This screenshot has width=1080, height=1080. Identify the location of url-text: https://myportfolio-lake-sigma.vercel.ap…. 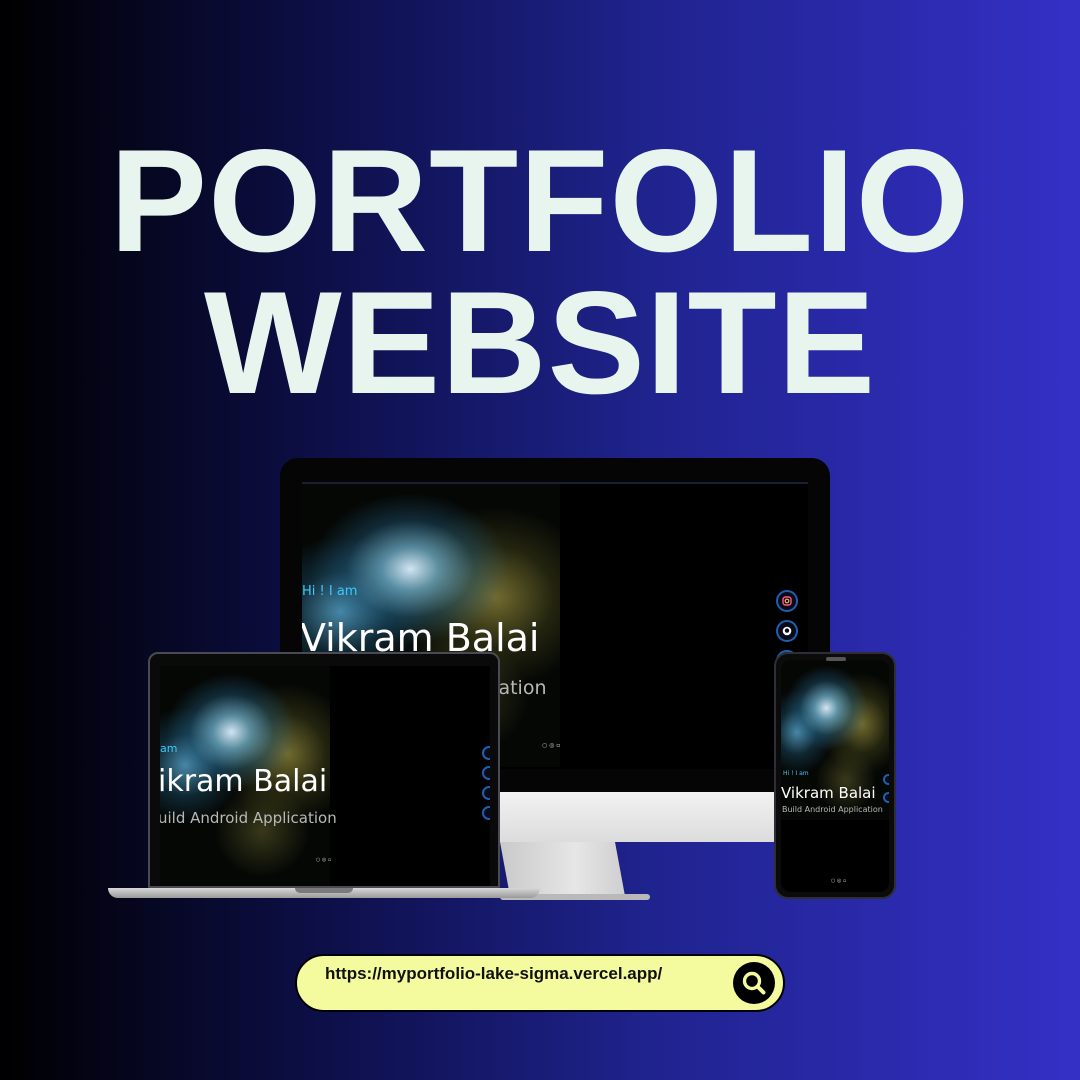
(505, 974).